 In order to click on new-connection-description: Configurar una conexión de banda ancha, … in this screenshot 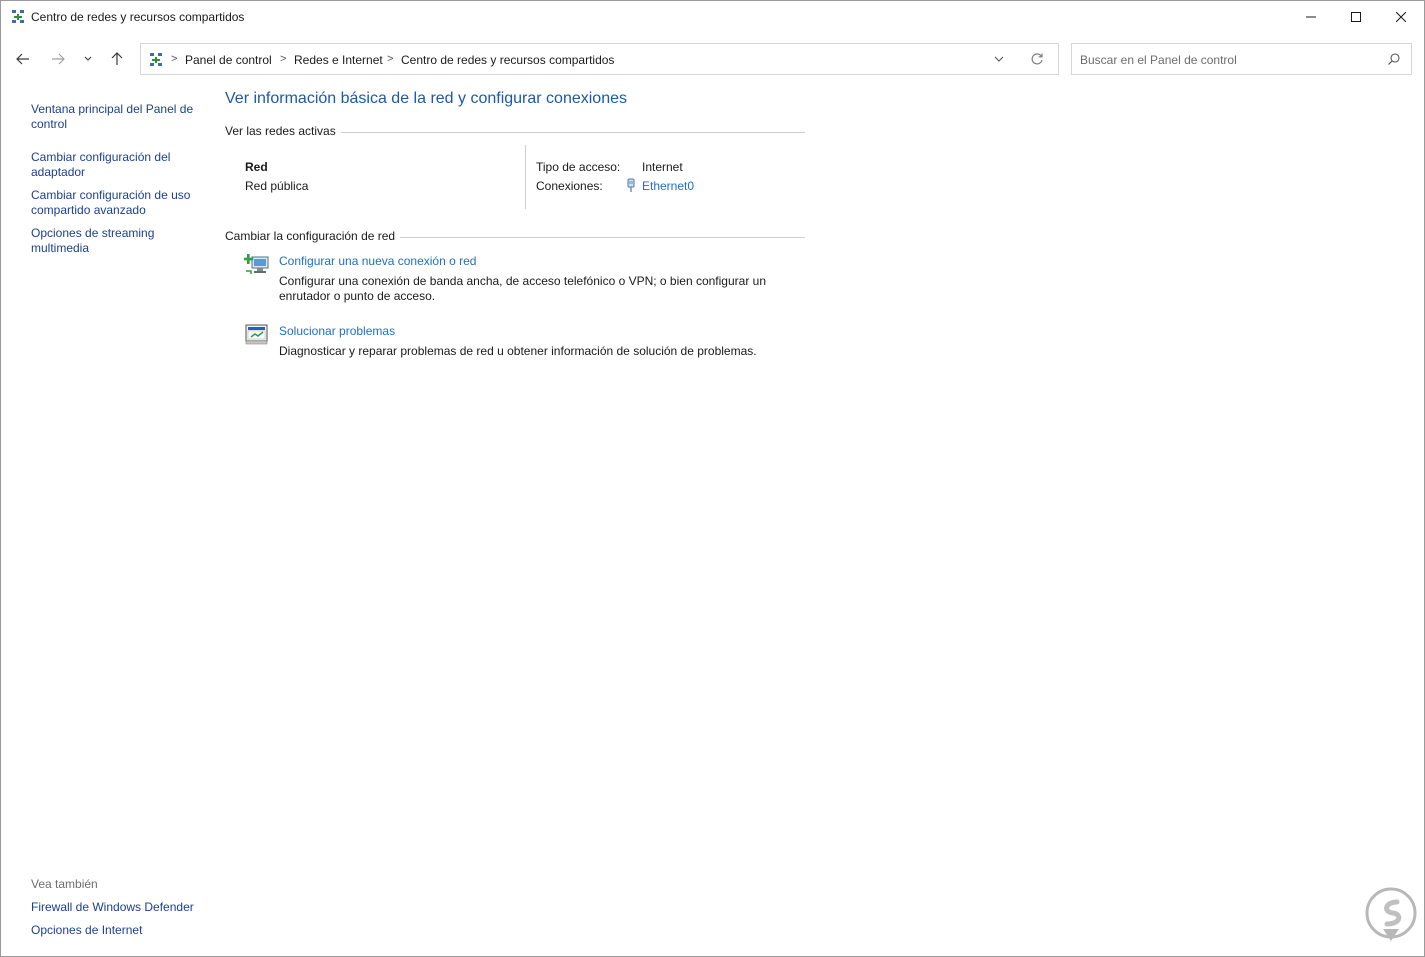, I will do `click(522, 288)`.